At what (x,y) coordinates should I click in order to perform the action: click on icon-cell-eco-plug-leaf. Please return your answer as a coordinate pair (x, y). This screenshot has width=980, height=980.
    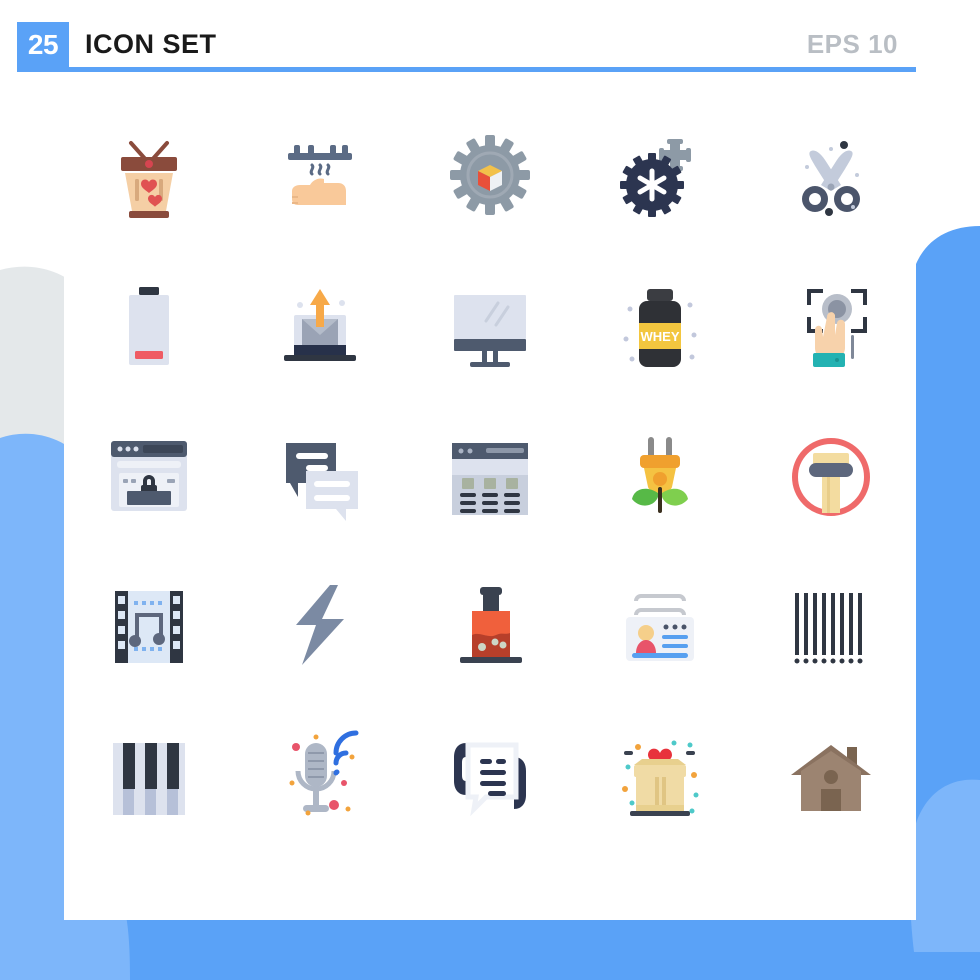
    Looking at the image, I should click on (660, 475).